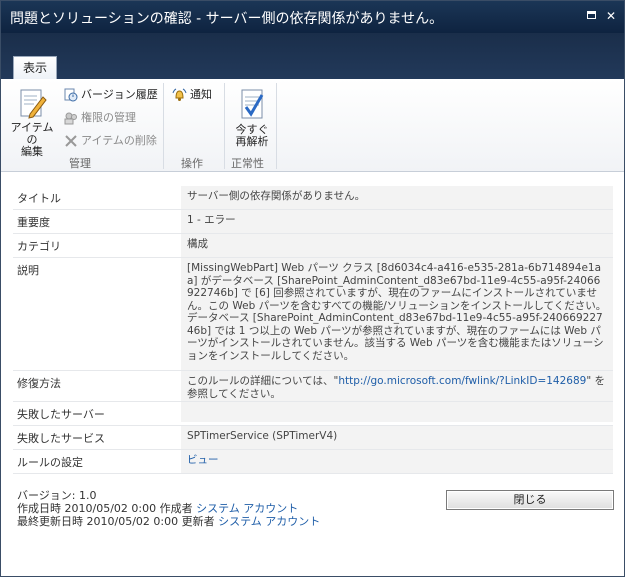 This screenshot has width=625, height=577. I want to click on alert-bell-icon, so click(179, 94).